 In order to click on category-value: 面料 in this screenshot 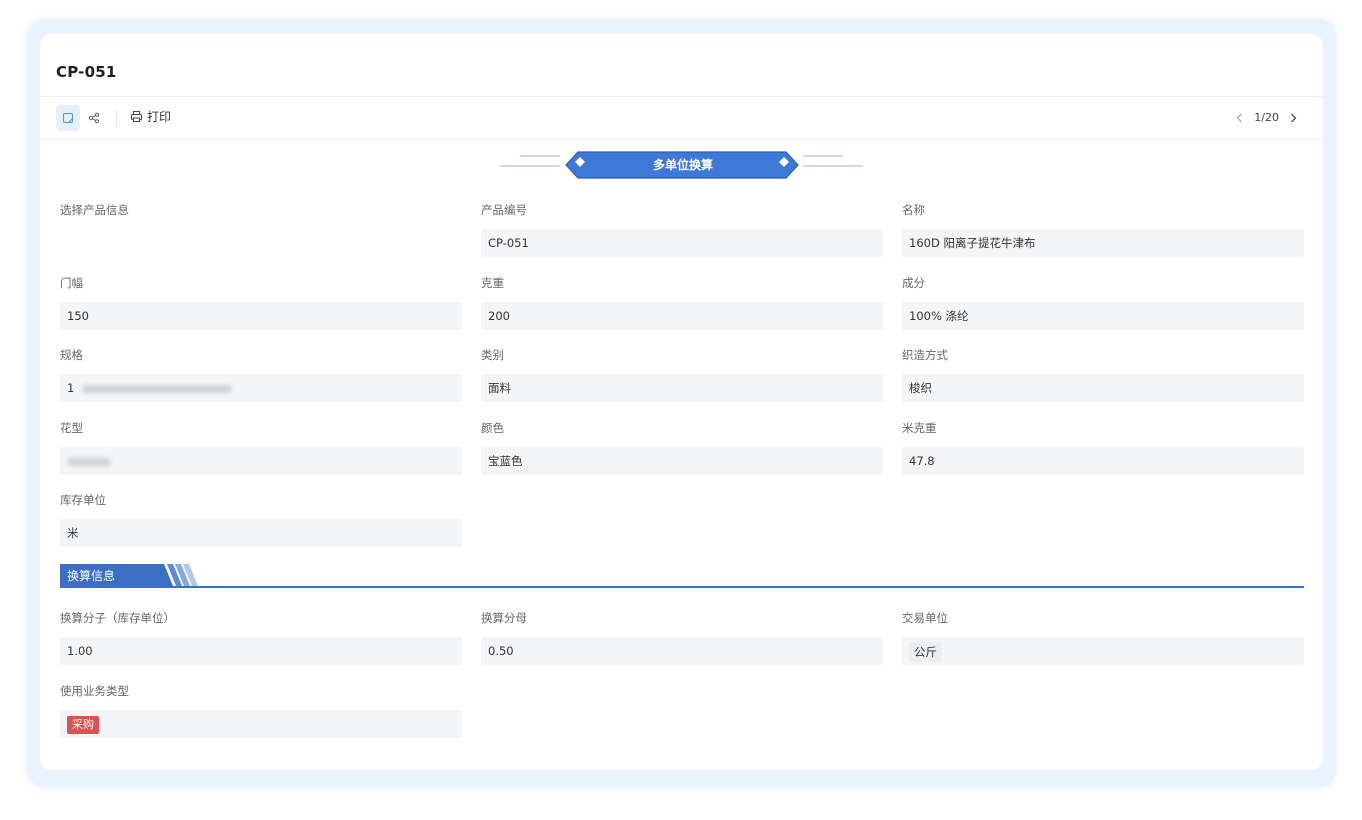, I will do `click(682, 388)`.